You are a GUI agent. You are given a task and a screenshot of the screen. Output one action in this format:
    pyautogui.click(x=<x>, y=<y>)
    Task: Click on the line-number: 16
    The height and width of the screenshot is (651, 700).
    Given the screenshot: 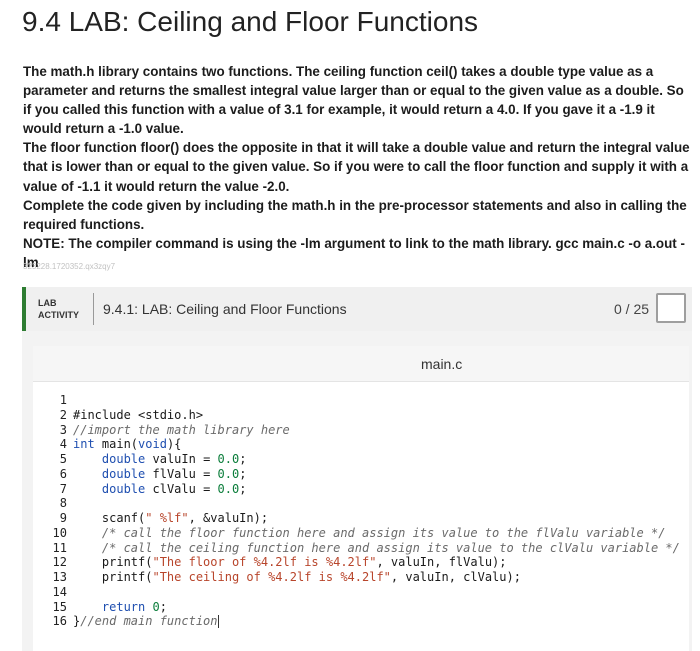 What is the action you would take?
    pyautogui.click(x=59, y=621)
    